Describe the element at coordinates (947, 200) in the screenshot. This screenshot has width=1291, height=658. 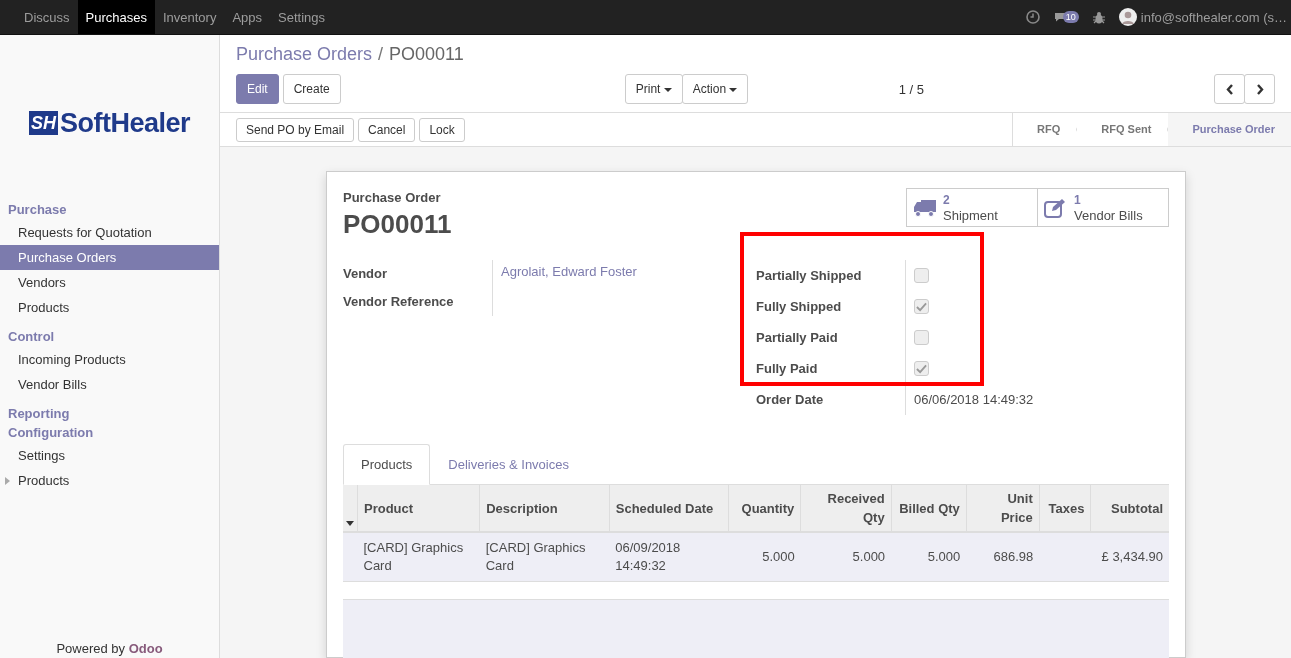
I see `smart-button-count: 2` at that location.